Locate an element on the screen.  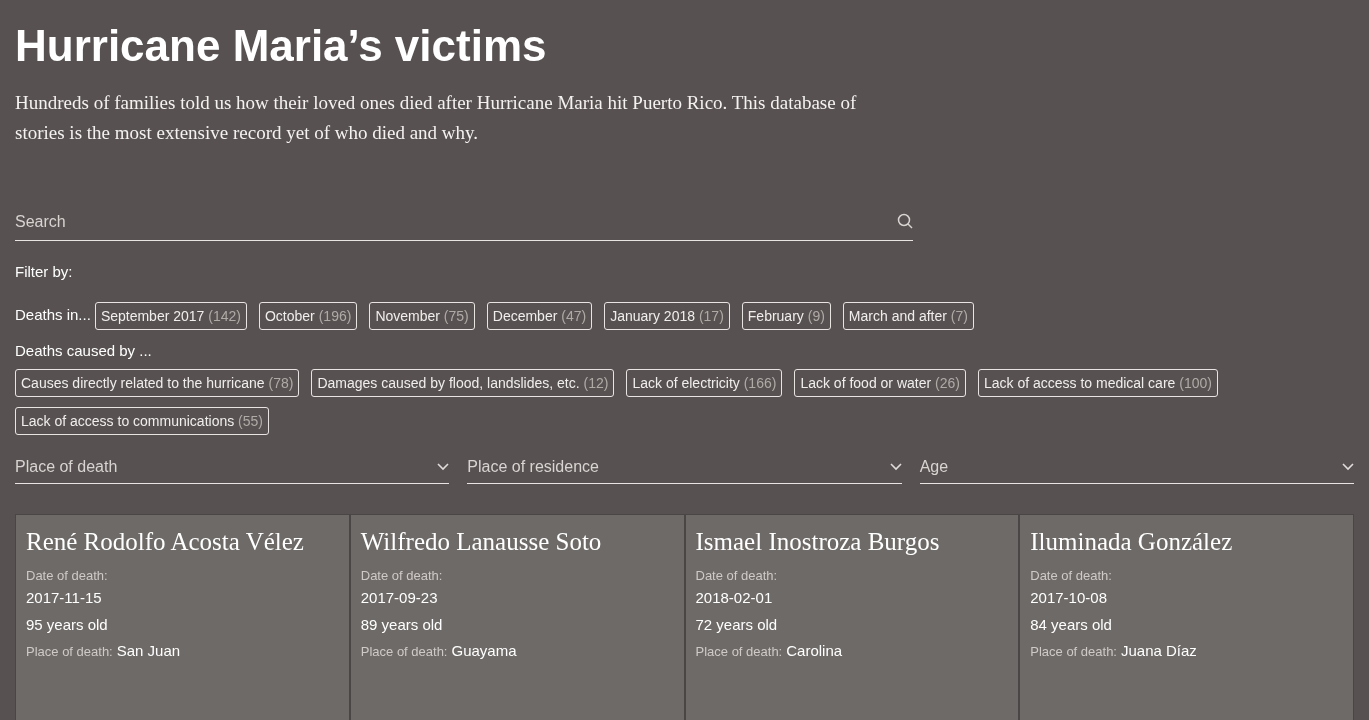
filter-chip: September 2017 (142) is located at coordinates (170, 315).